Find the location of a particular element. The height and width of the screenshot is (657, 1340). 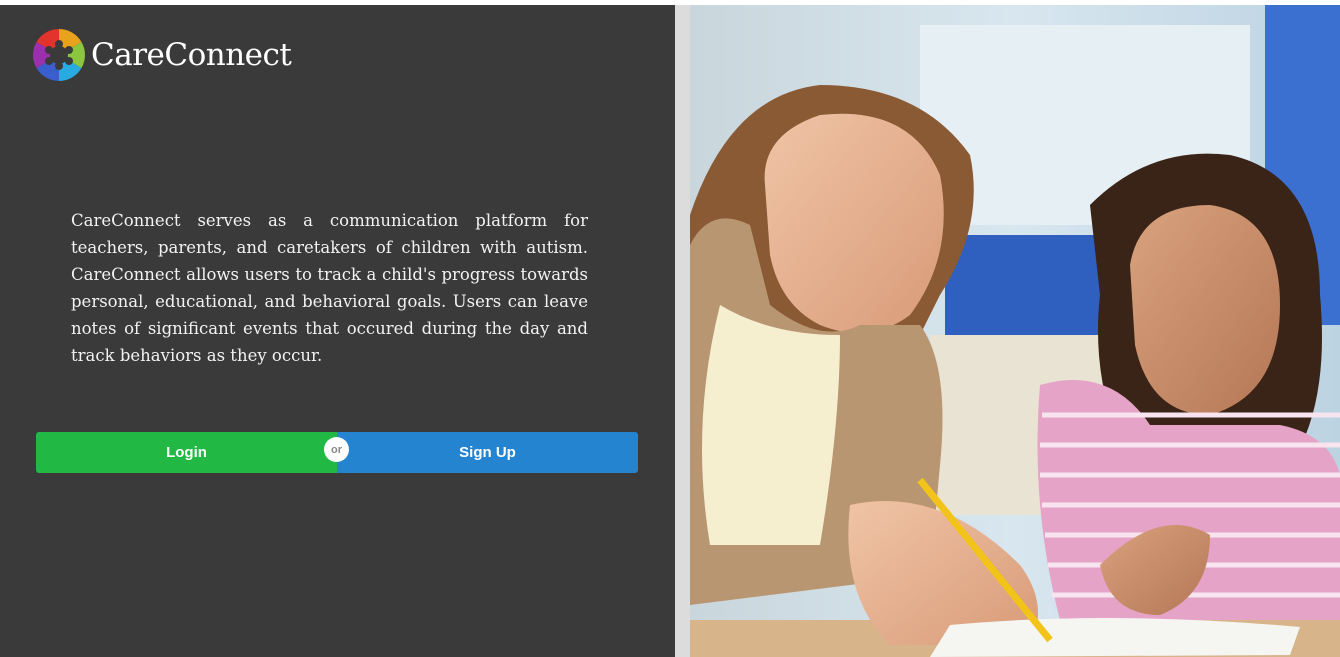

login-button: Login is located at coordinates (186, 452).